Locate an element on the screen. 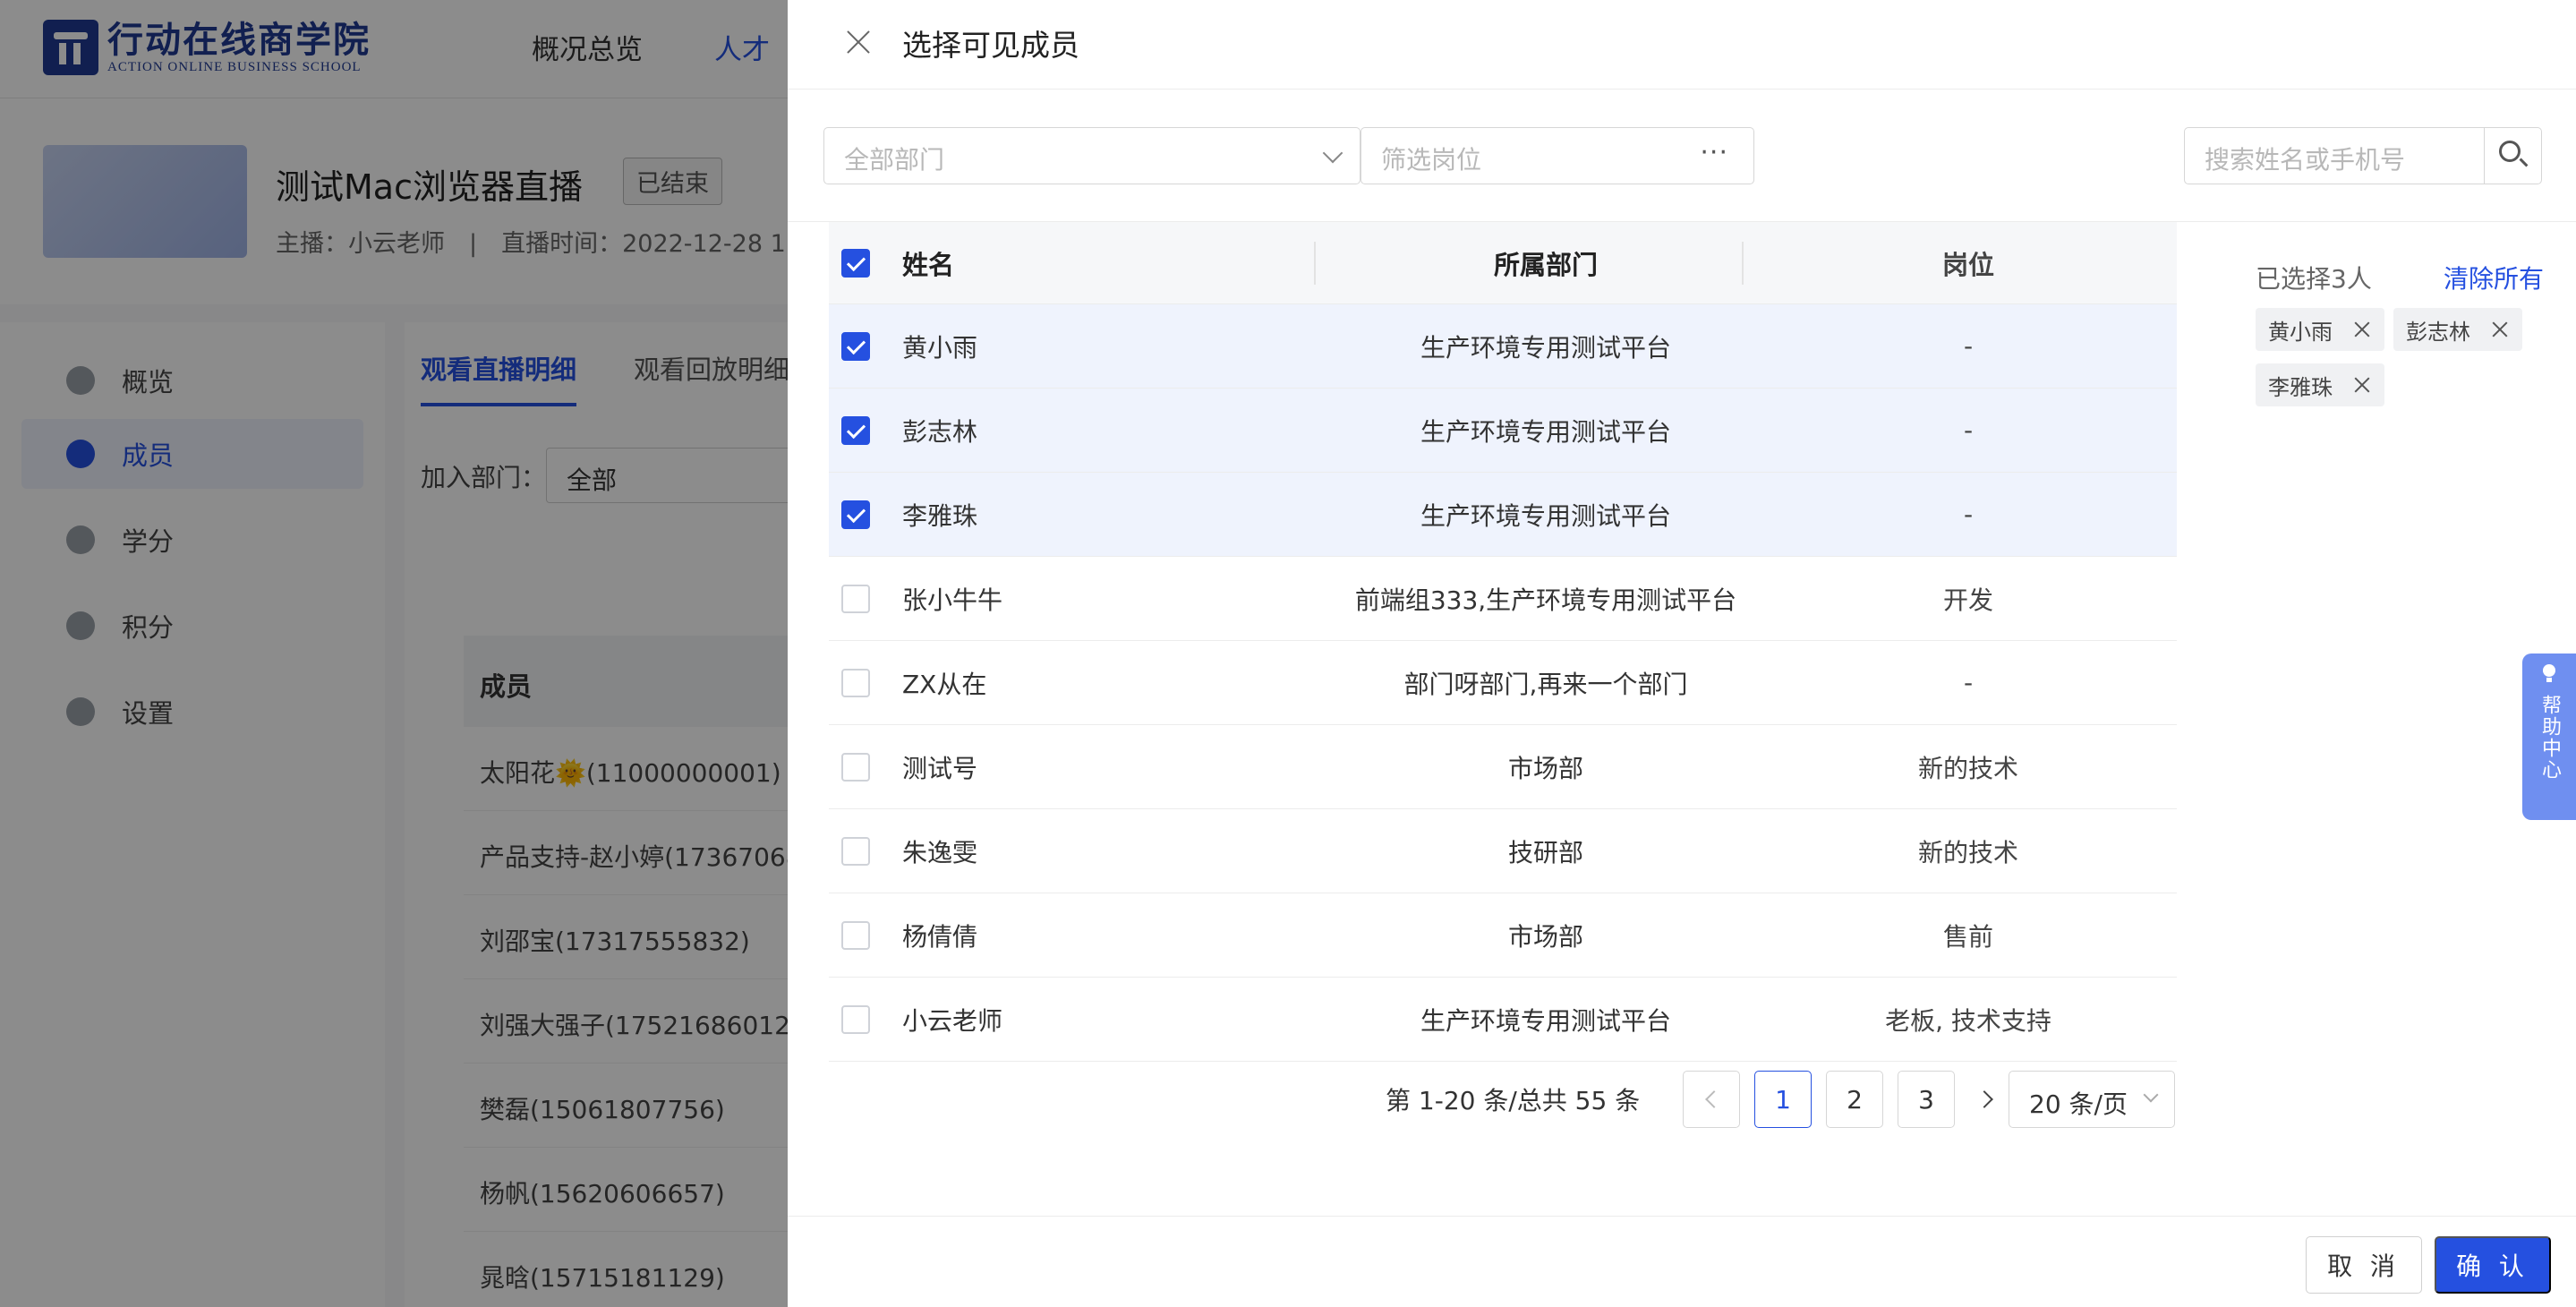 This screenshot has width=2576, height=1307. member-post: 开发 is located at coordinates (1967, 600).